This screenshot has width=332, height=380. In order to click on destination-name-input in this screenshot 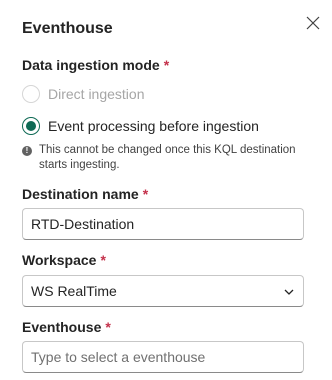, I will do `click(163, 224)`.